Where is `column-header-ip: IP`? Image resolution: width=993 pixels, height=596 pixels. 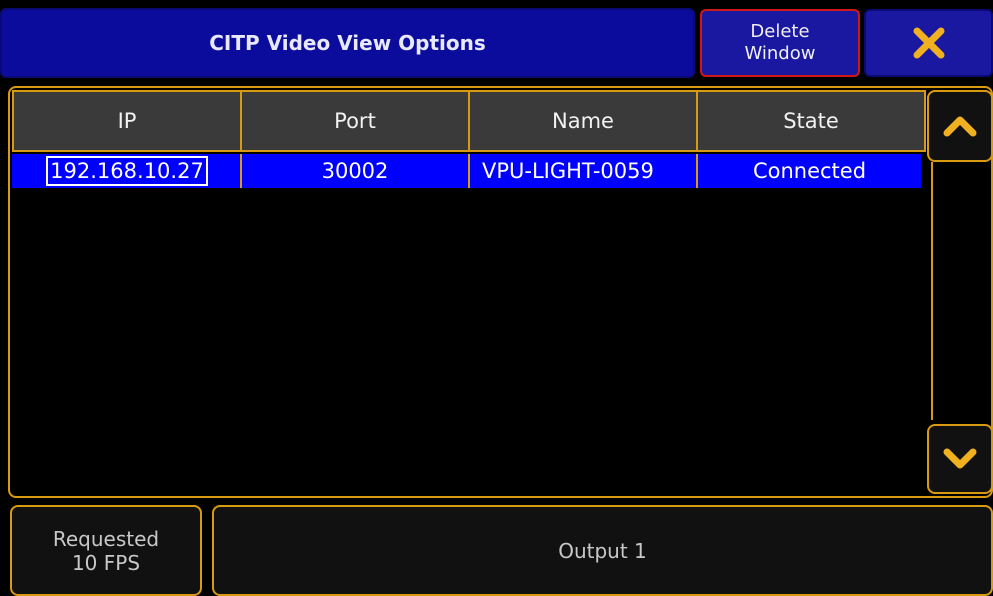
column-header-ip: IP is located at coordinates (127, 121).